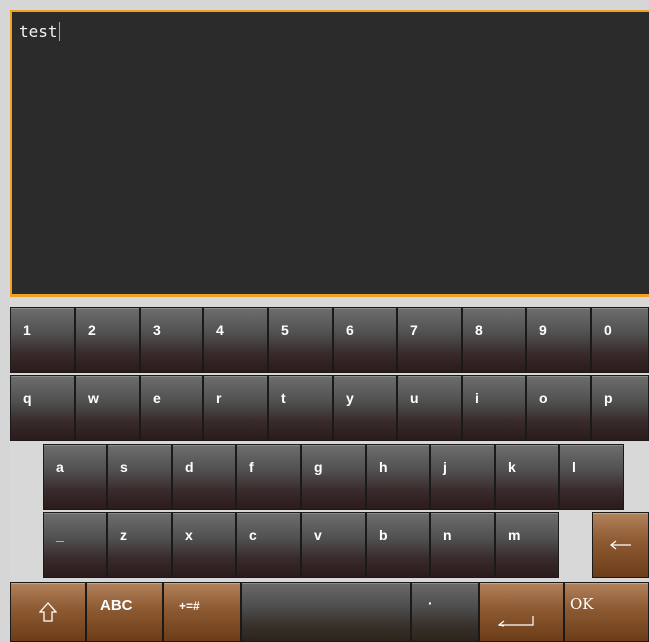 Image resolution: width=649 pixels, height=642 pixels. I want to click on shift-key, so click(48, 612).